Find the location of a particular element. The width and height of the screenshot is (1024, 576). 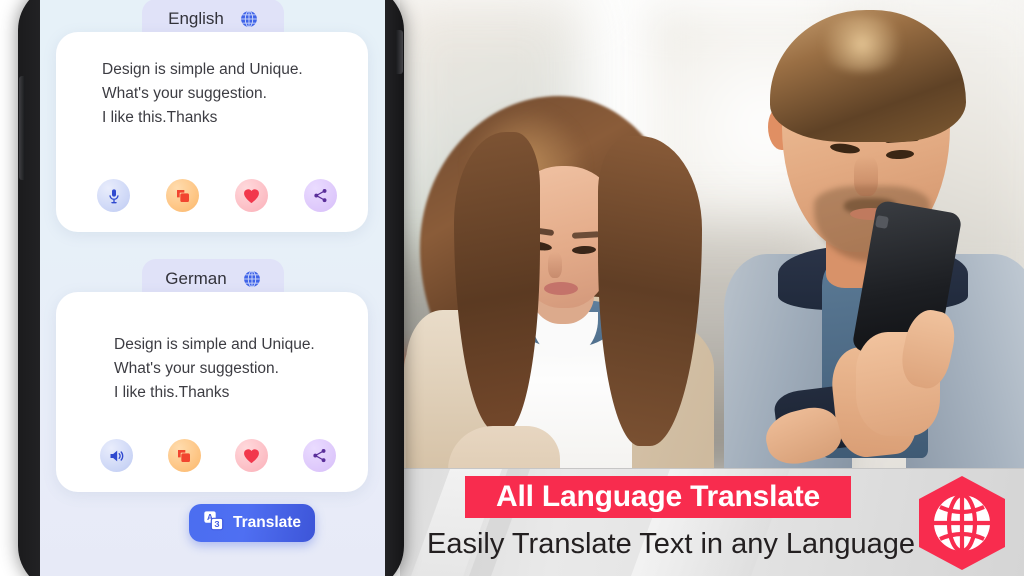

translate-button: A З Translate is located at coordinates (252, 523).